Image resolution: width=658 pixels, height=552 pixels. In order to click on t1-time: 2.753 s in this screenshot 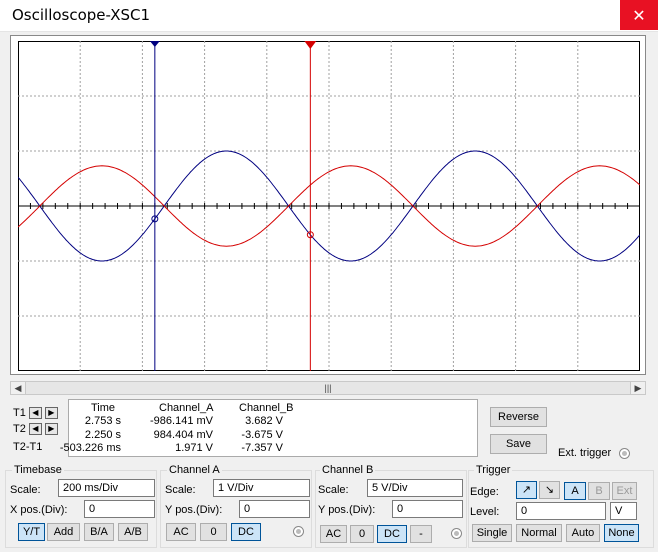, I will do `click(102, 421)`.